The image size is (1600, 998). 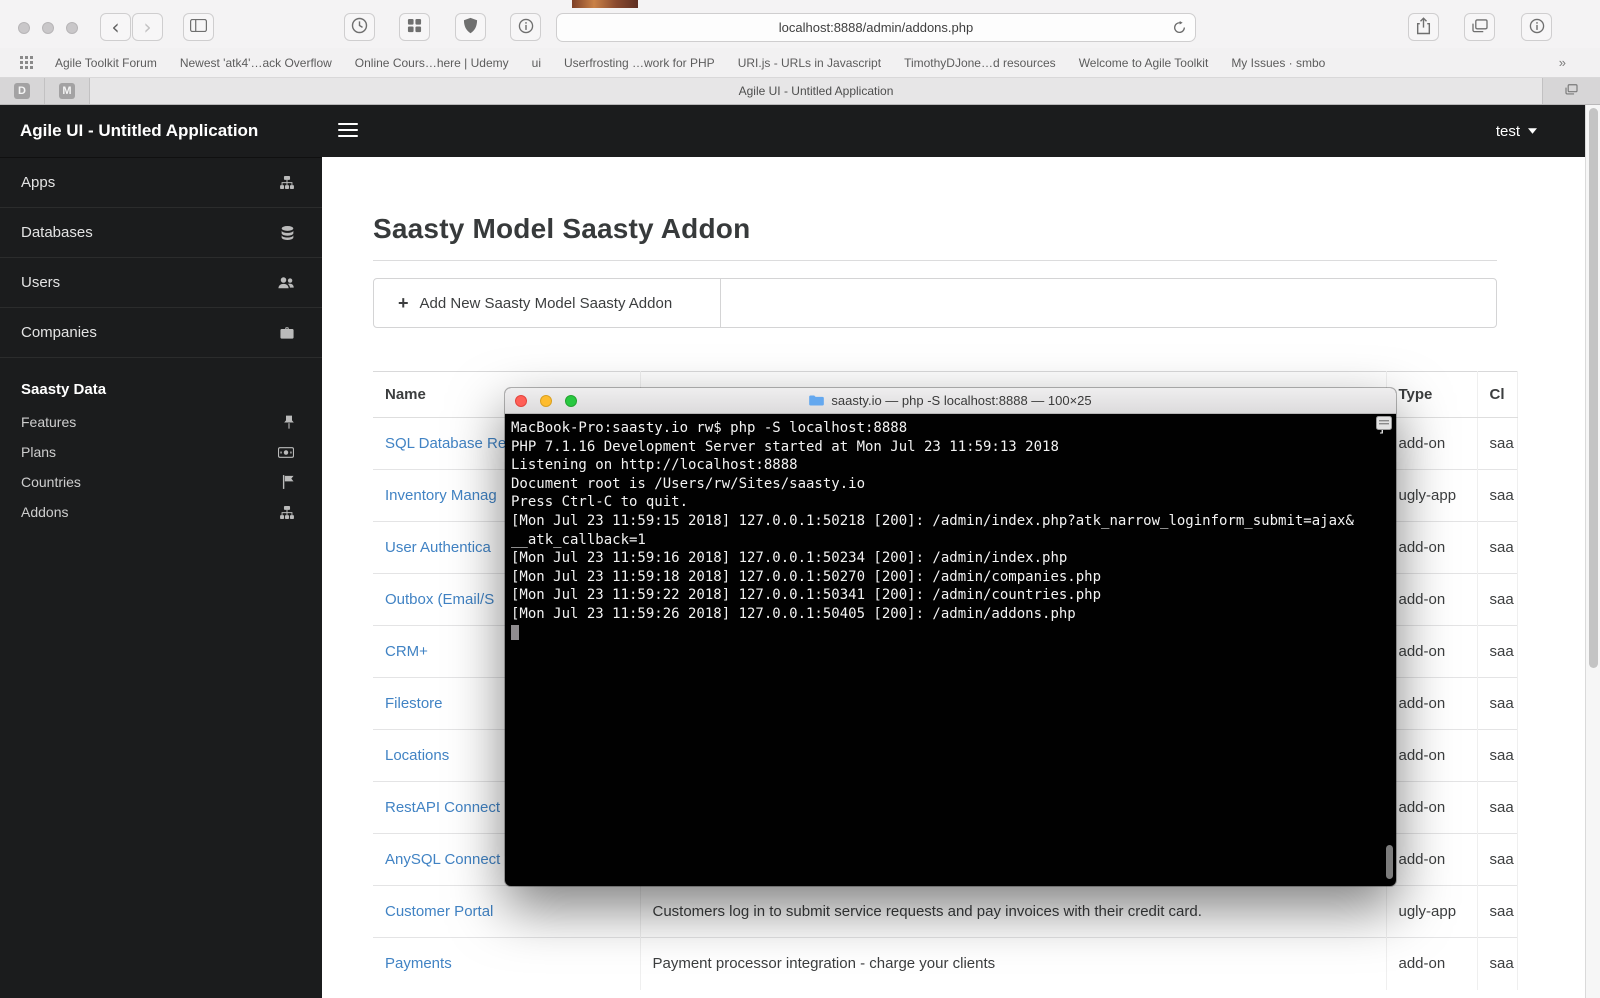 I want to click on pinned-tab-favicon: M, so click(x=67, y=91).